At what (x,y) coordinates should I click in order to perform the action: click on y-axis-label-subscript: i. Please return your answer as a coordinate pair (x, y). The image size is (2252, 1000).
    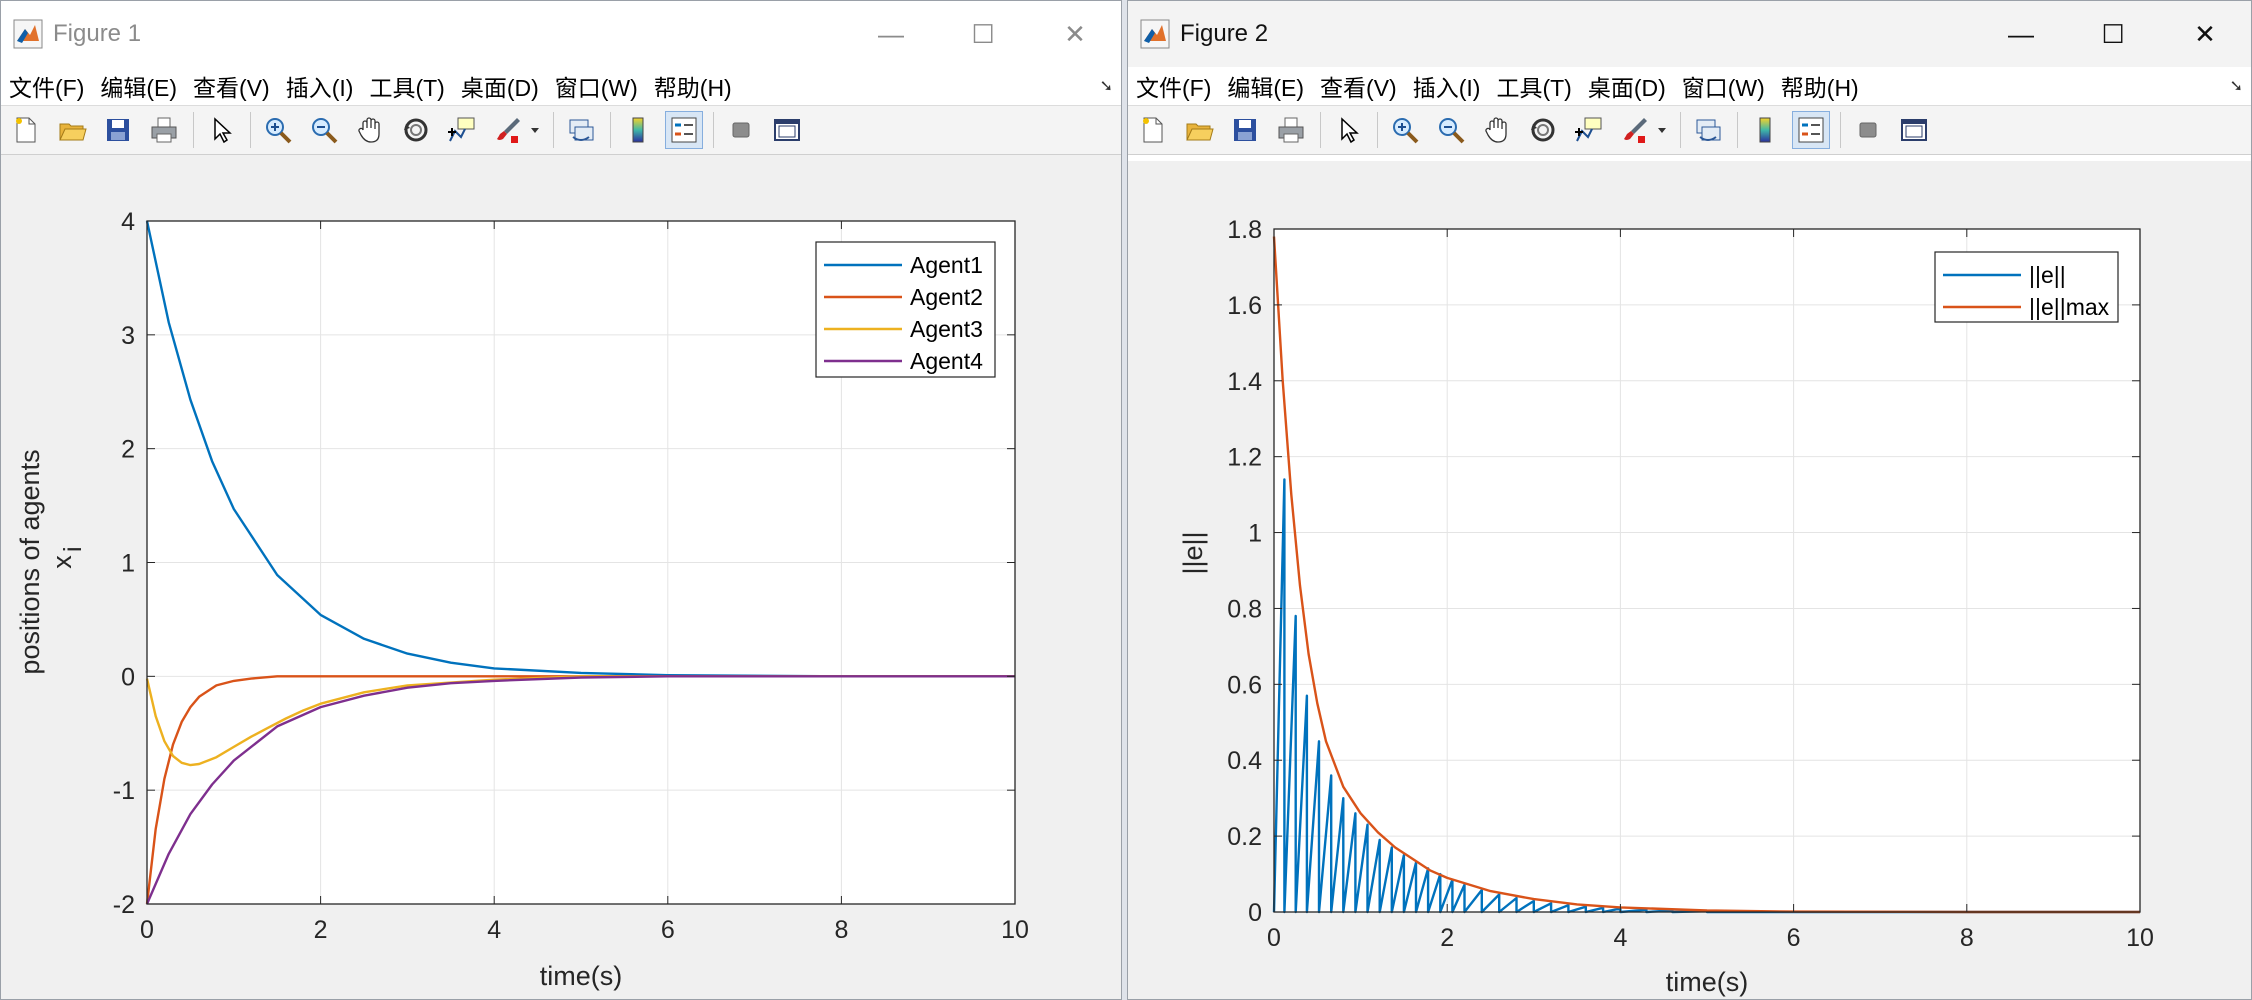
    Looking at the image, I should click on (73, 549).